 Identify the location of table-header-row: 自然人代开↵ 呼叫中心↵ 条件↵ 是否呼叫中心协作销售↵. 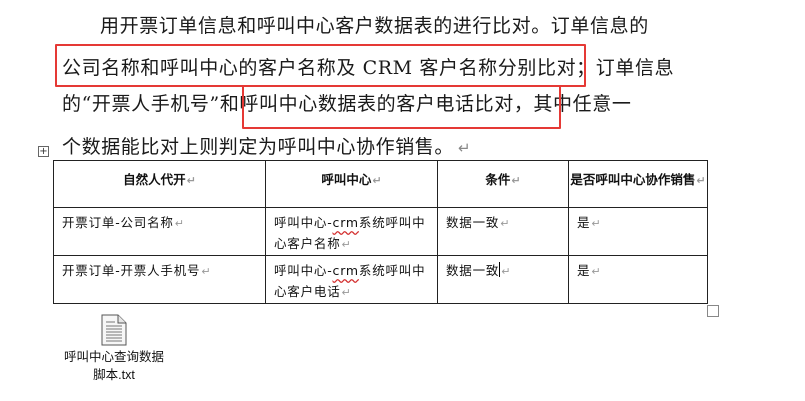
(380, 184).